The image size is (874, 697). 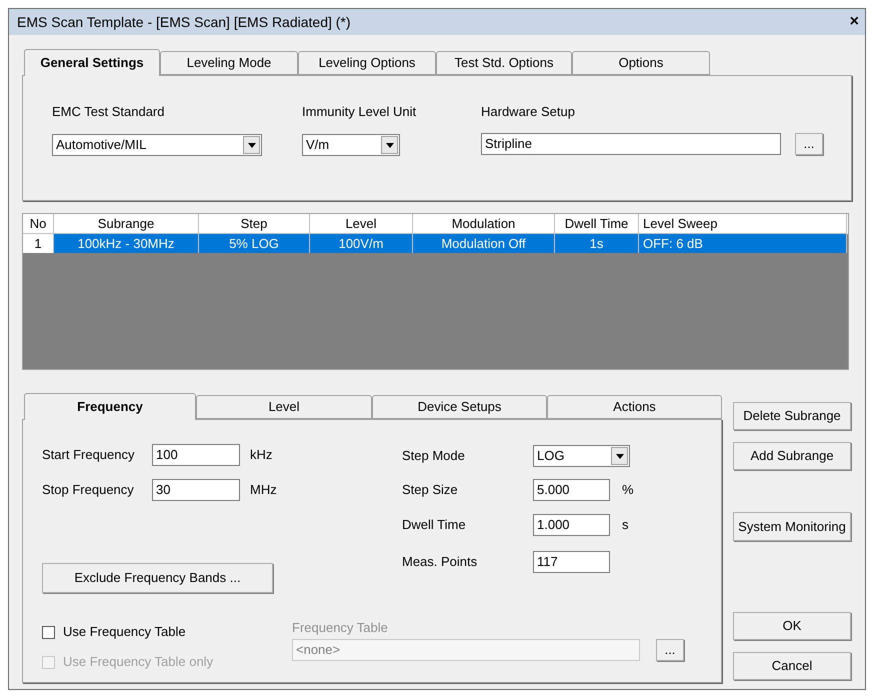 What do you see at coordinates (254, 243) in the screenshot?
I see `table-cell: 5% LOG` at bounding box center [254, 243].